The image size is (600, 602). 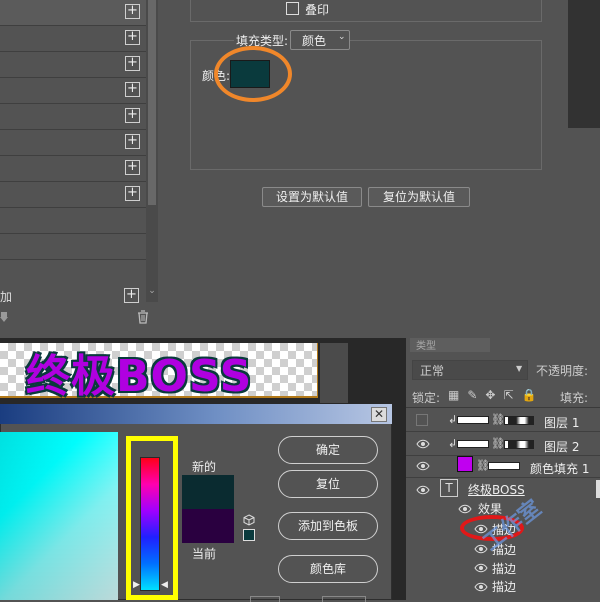 I want to click on fill-layer-thumbnail, so click(x=465, y=464).